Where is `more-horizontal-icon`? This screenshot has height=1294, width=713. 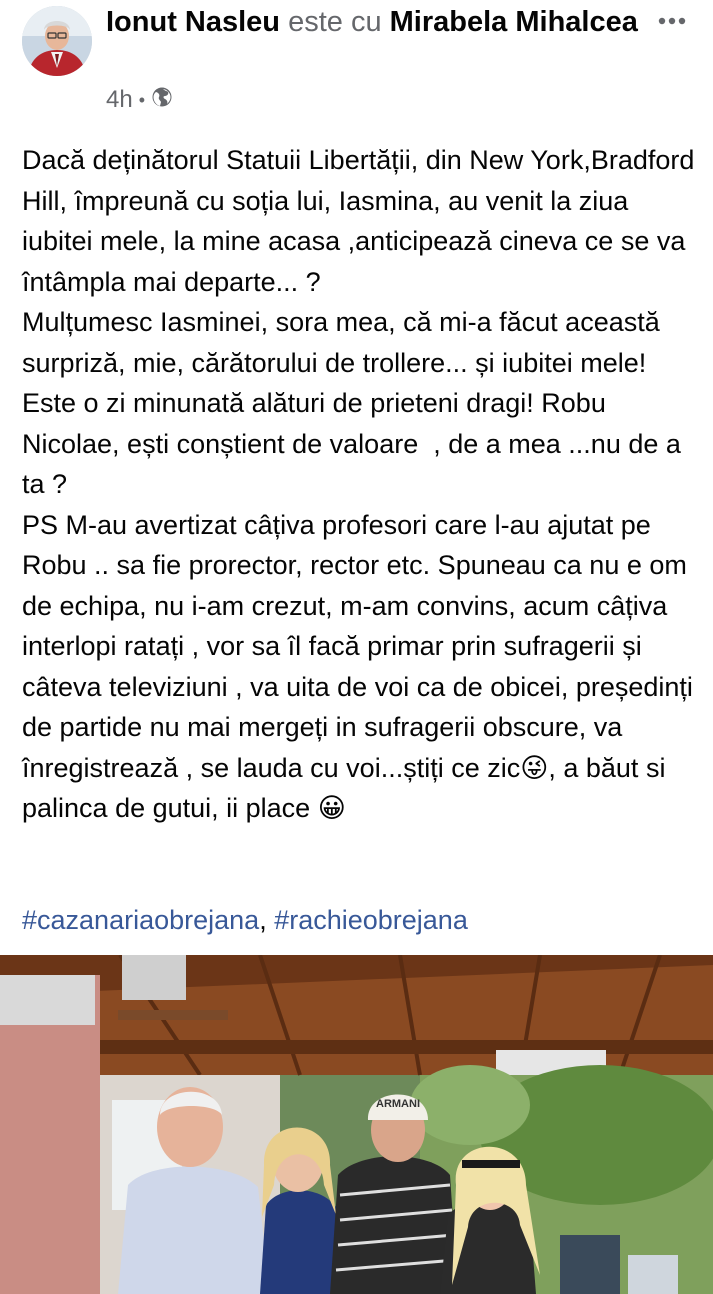 more-horizontal-icon is located at coordinates (672, 21).